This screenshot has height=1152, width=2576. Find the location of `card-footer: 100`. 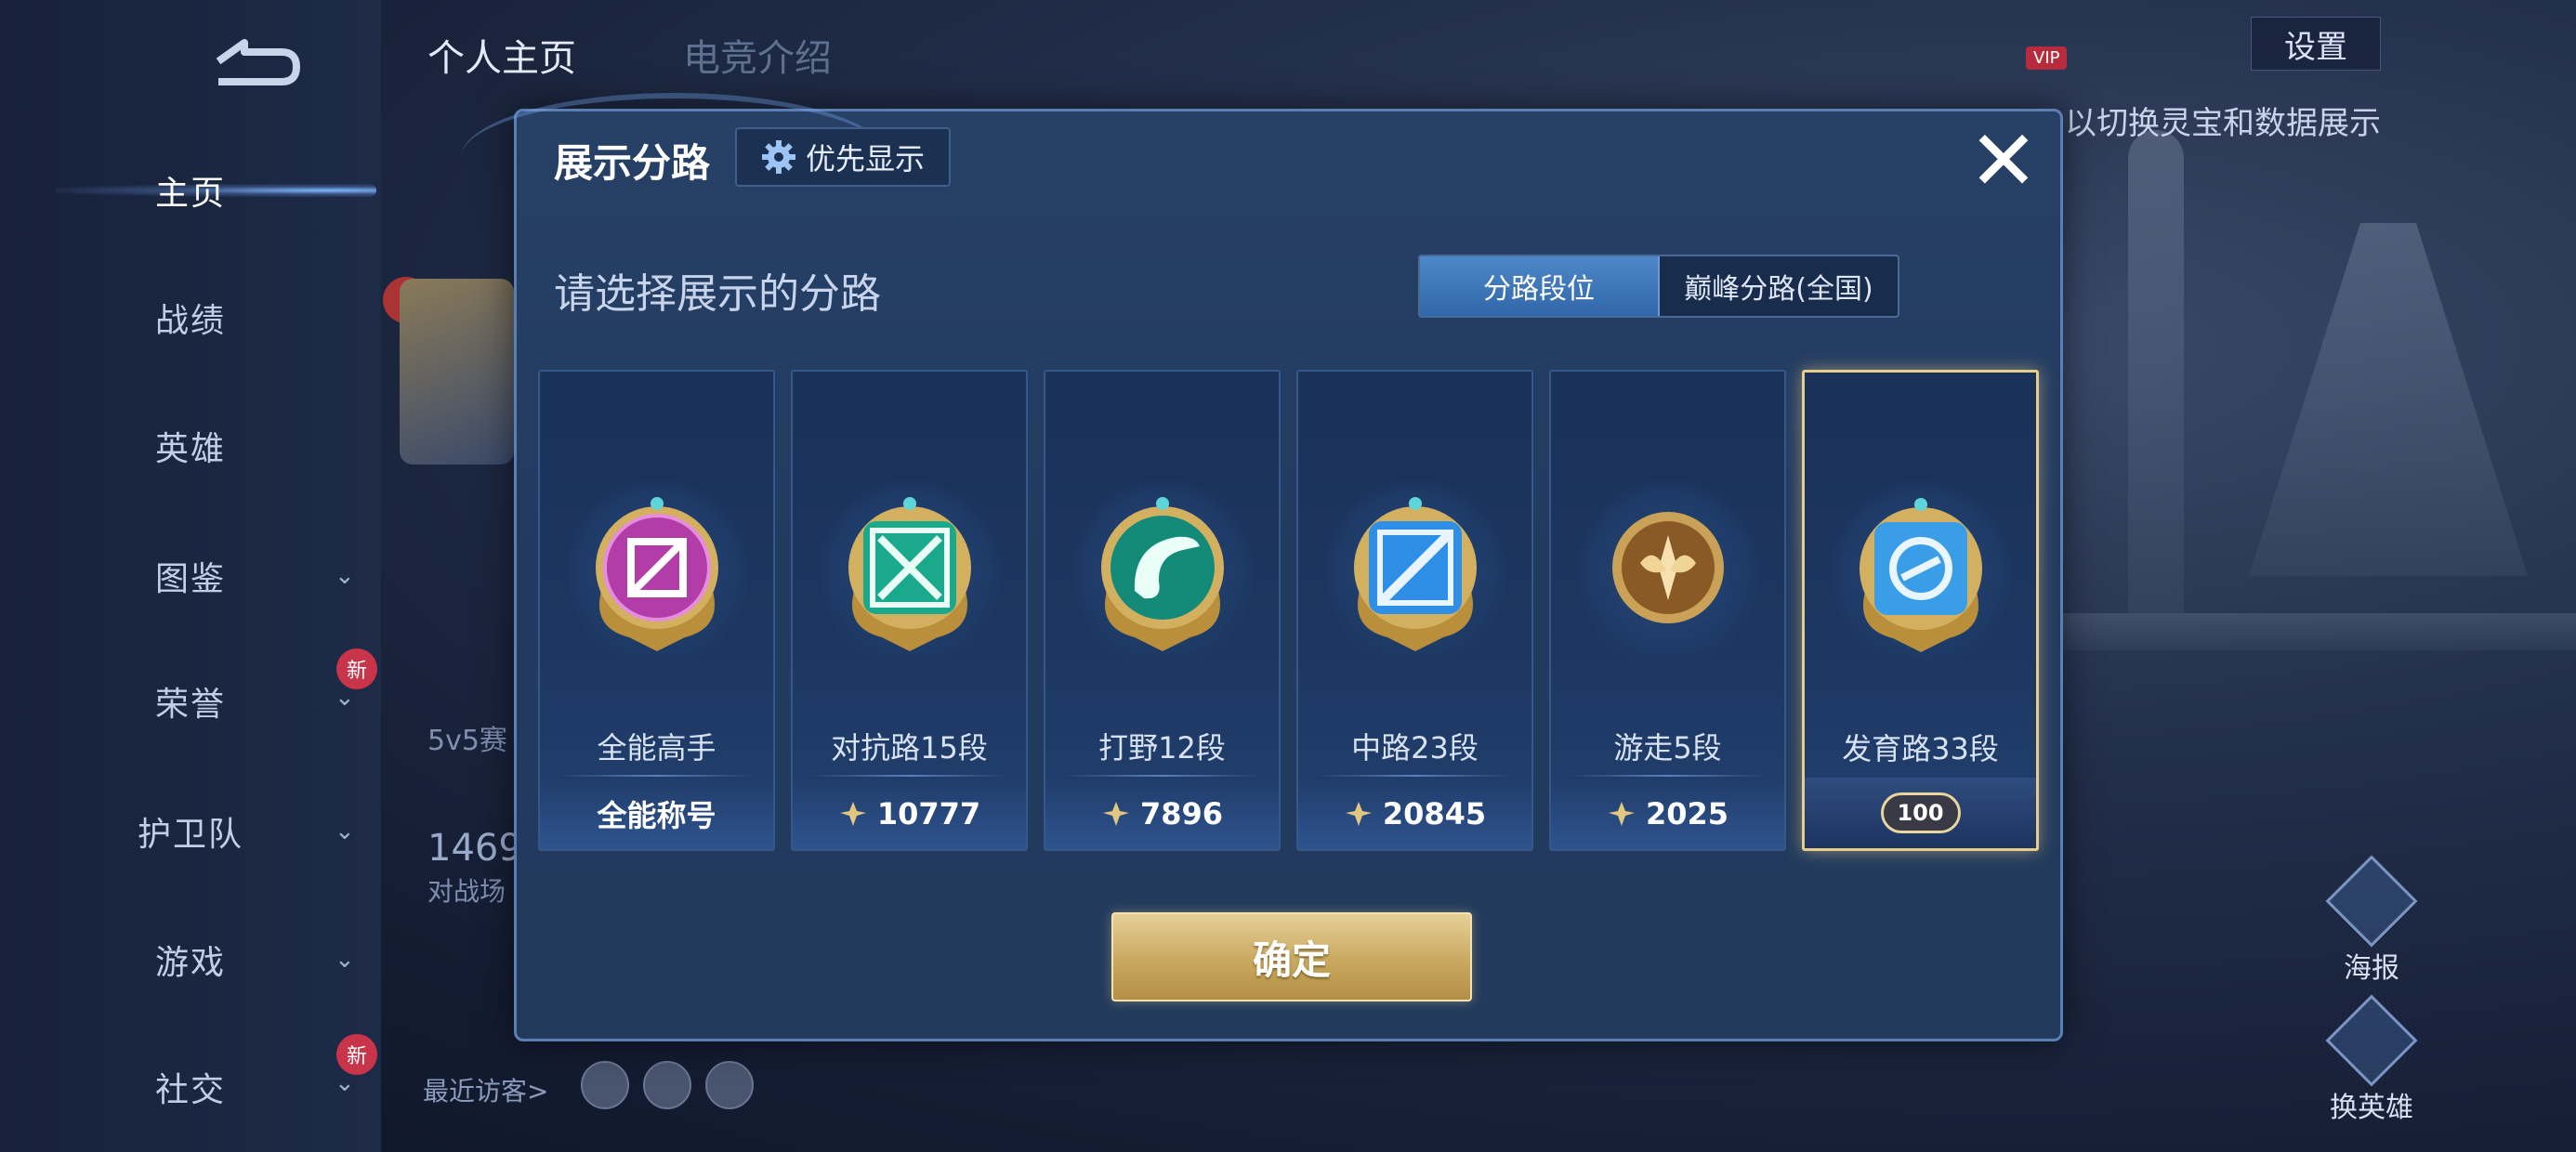

card-footer: 100 is located at coordinates (1920, 813).